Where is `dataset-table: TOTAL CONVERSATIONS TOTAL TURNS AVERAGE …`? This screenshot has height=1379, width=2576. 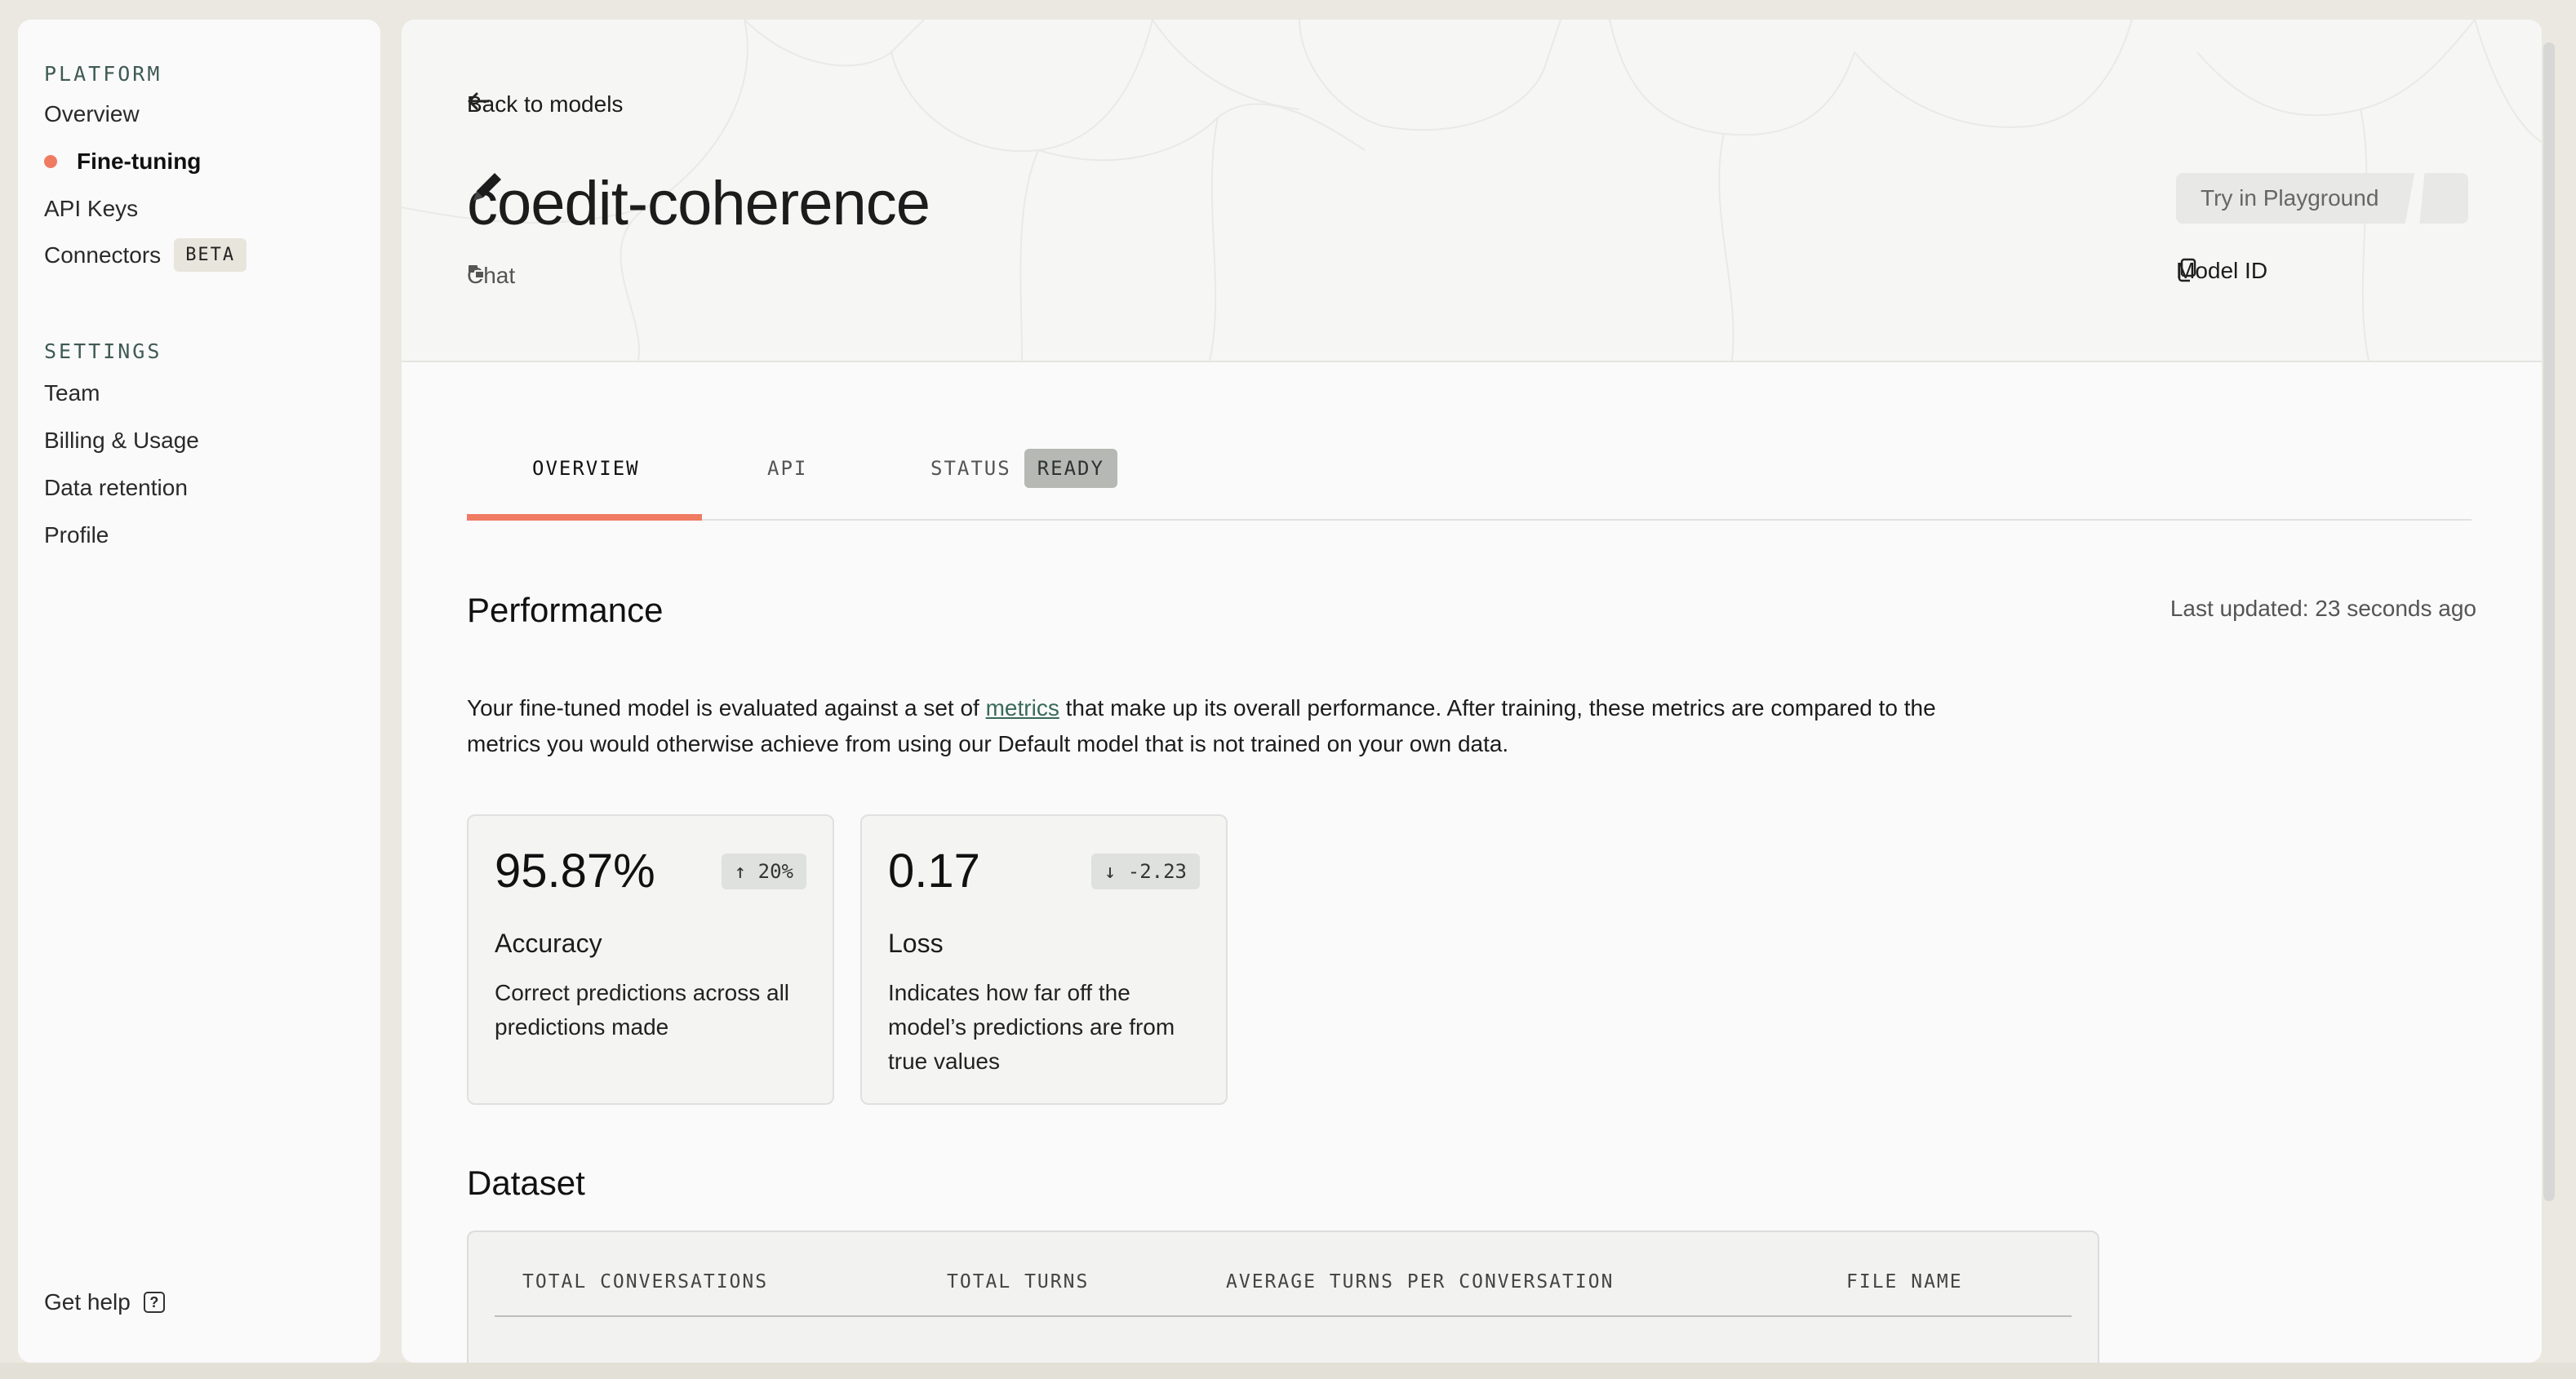
dataset-table: TOTAL CONVERSATIONS TOTAL TURNS AVERAGE … is located at coordinates (1283, 1296).